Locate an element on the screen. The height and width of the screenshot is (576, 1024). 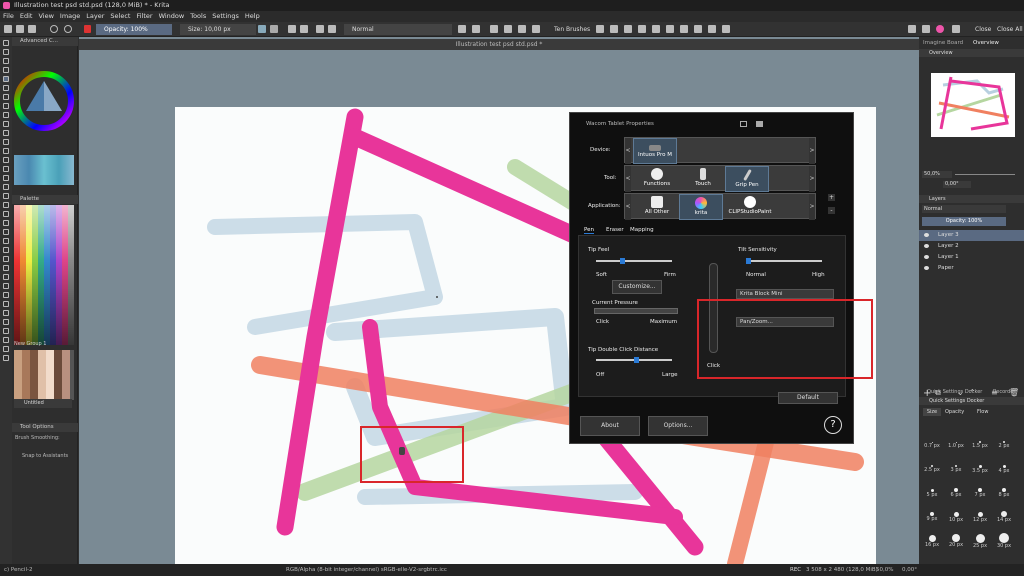
polygon-tool-icon is located at coordinates (6, 115).